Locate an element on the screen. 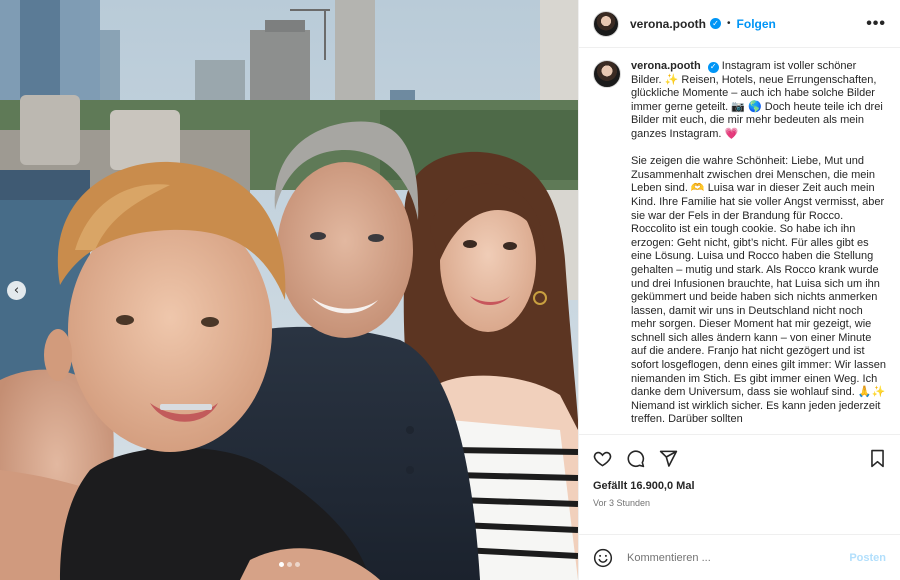 This screenshot has height=580, width=900. comment-bar: Posten is located at coordinates (739, 557).